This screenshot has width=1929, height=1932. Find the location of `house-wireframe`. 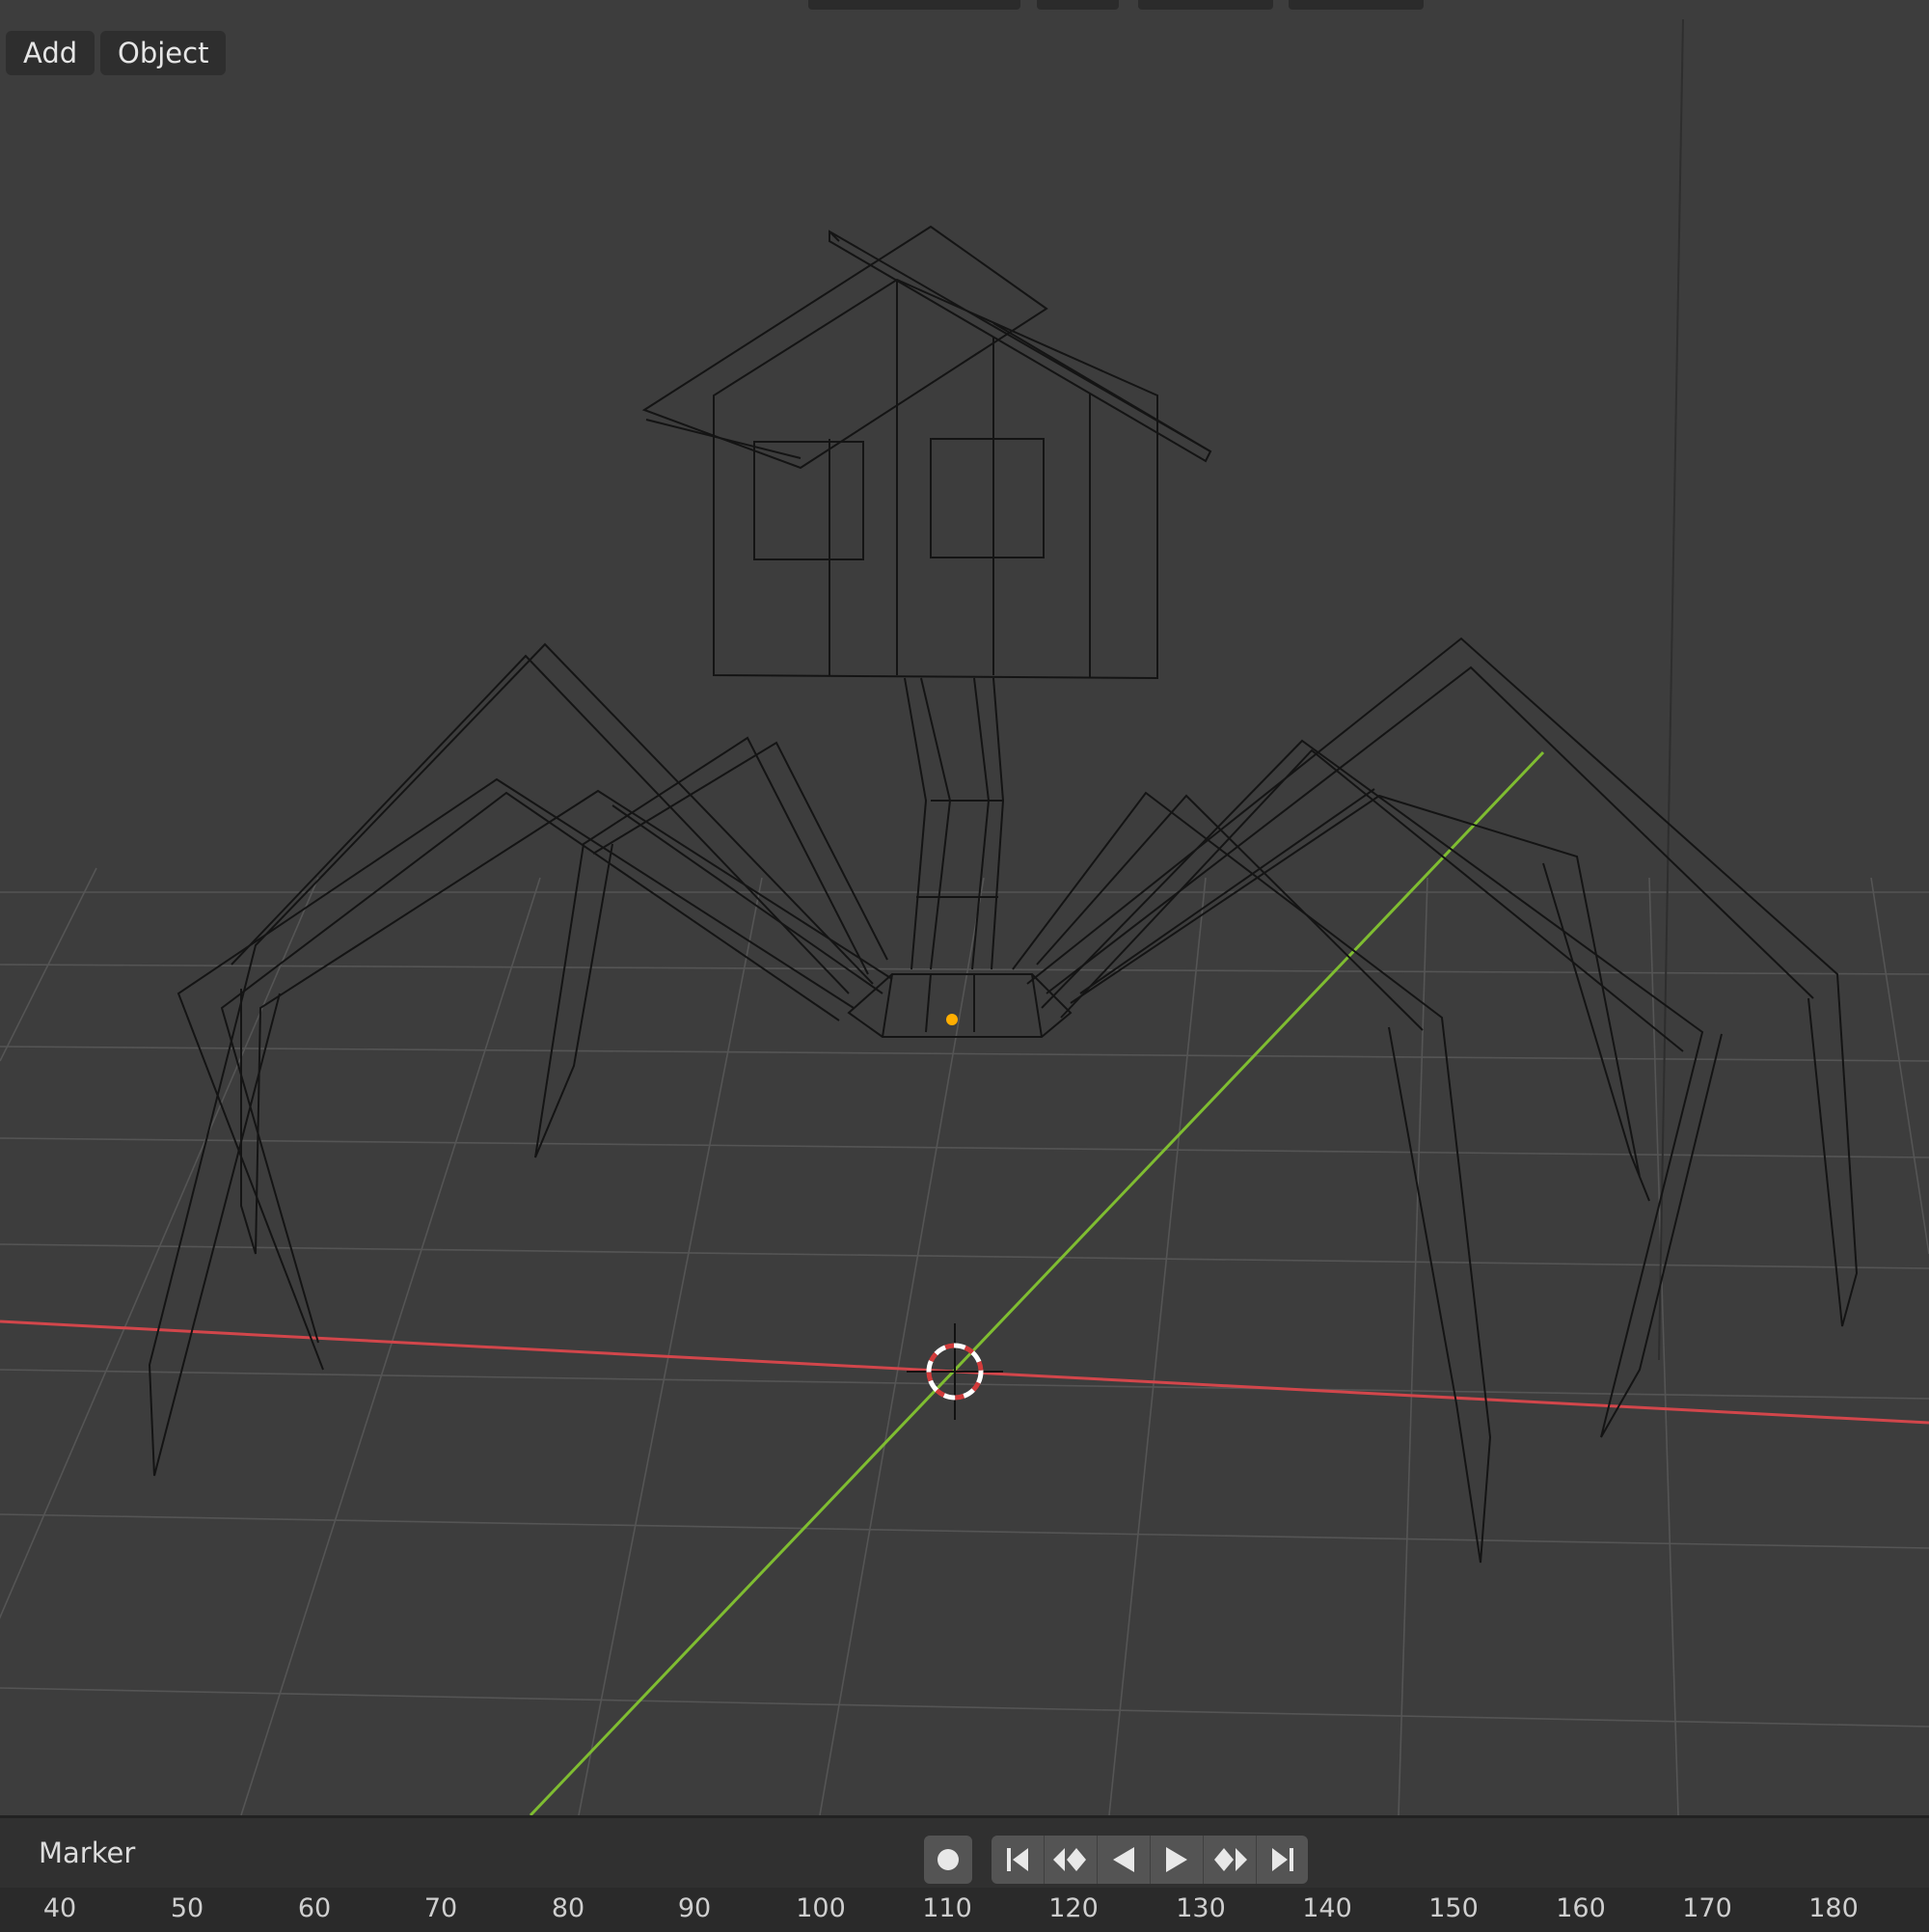

house-wireframe is located at coordinates (926, 452).